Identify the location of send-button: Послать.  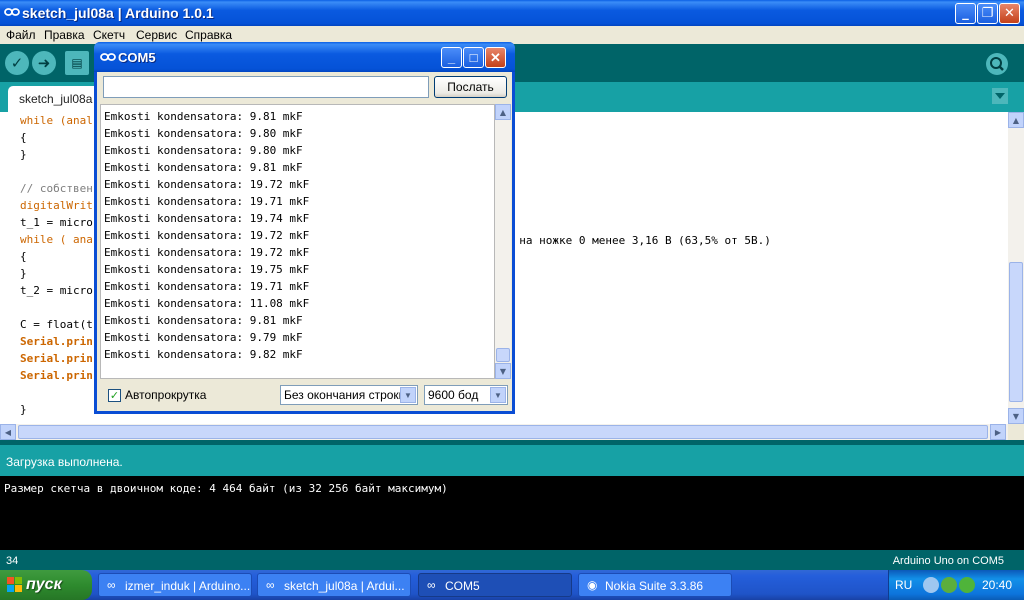
(470, 87).